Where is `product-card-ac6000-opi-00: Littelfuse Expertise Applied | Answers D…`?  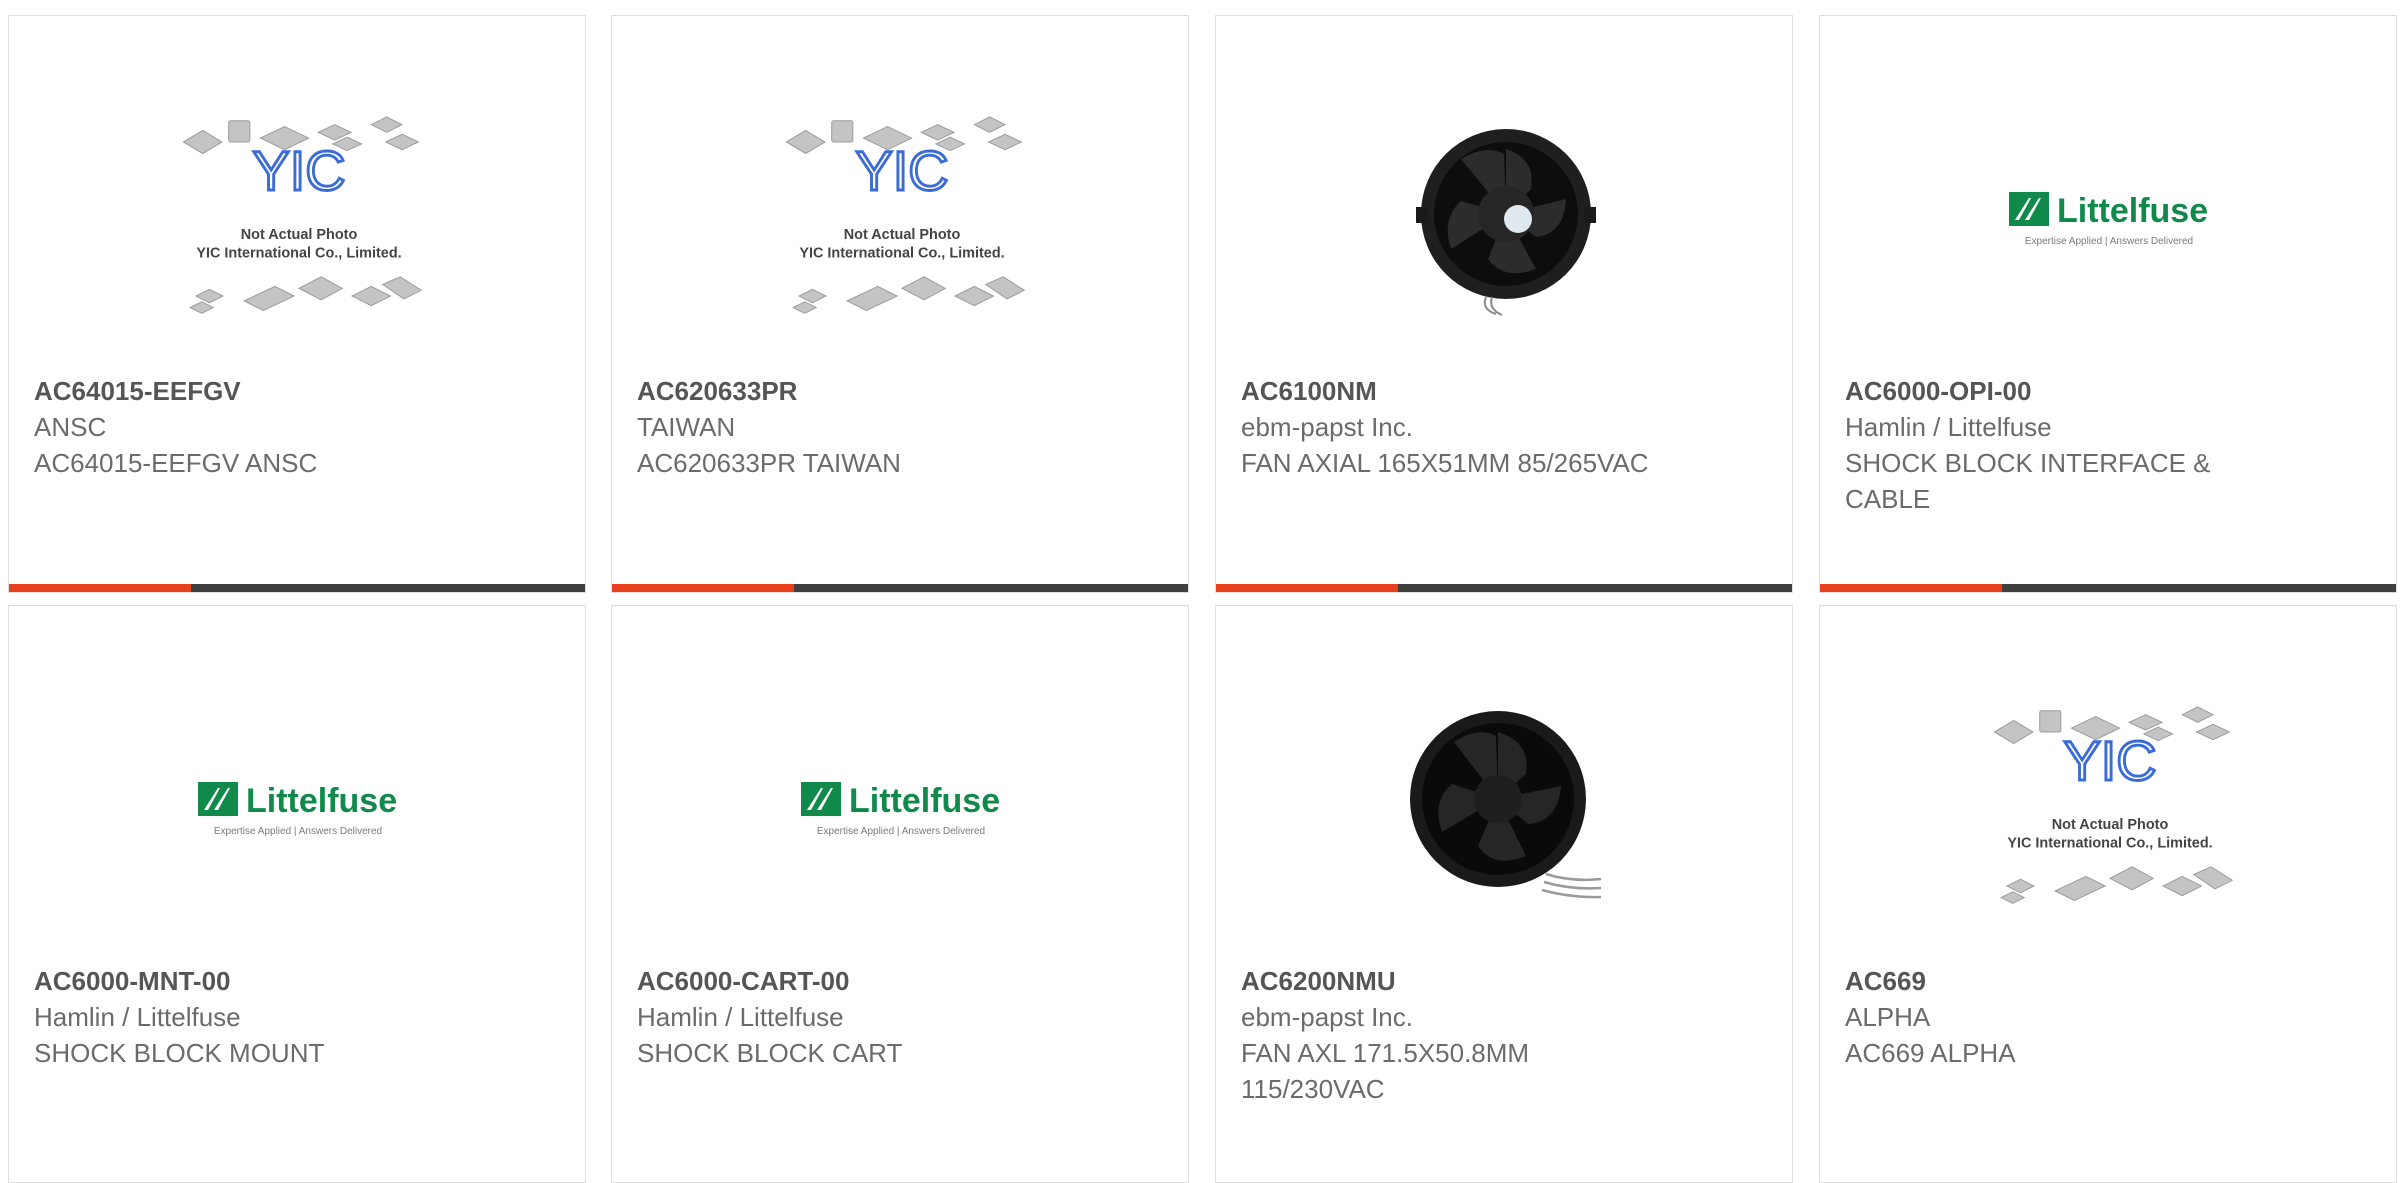
product-card-ac6000-opi-00: Littelfuse Expertise Applied | Answers D… is located at coordinates (2108, 304).